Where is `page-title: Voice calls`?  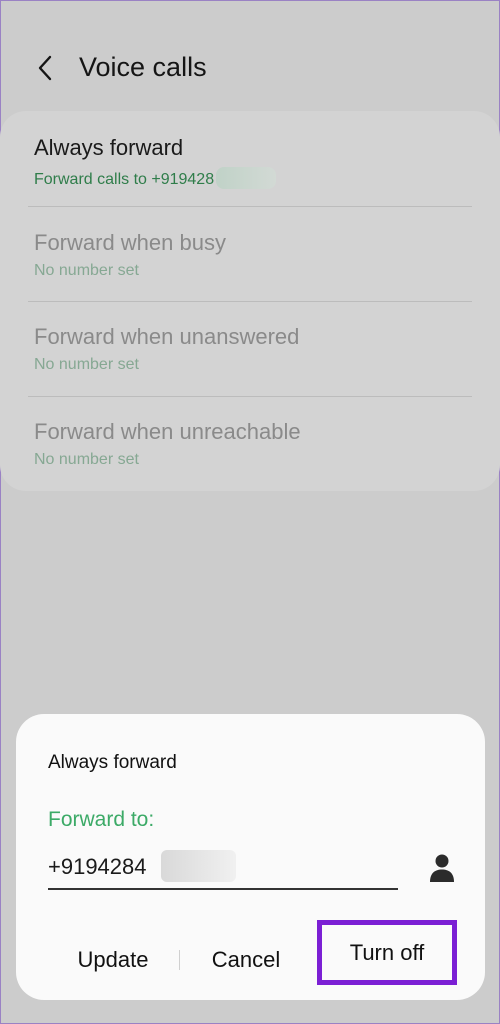 page-title: Voice calls is located at coordinates (143, 67).